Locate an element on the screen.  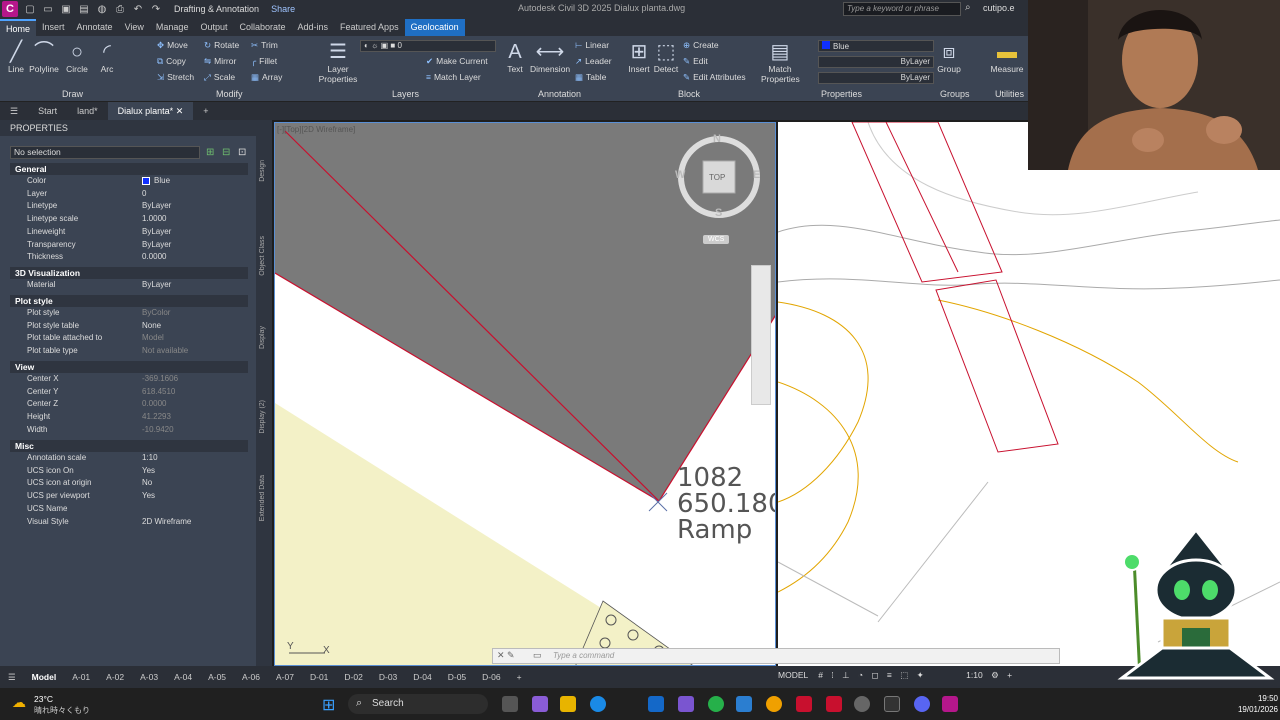
side-tab-design: Design is located at coordinates (262, 171).